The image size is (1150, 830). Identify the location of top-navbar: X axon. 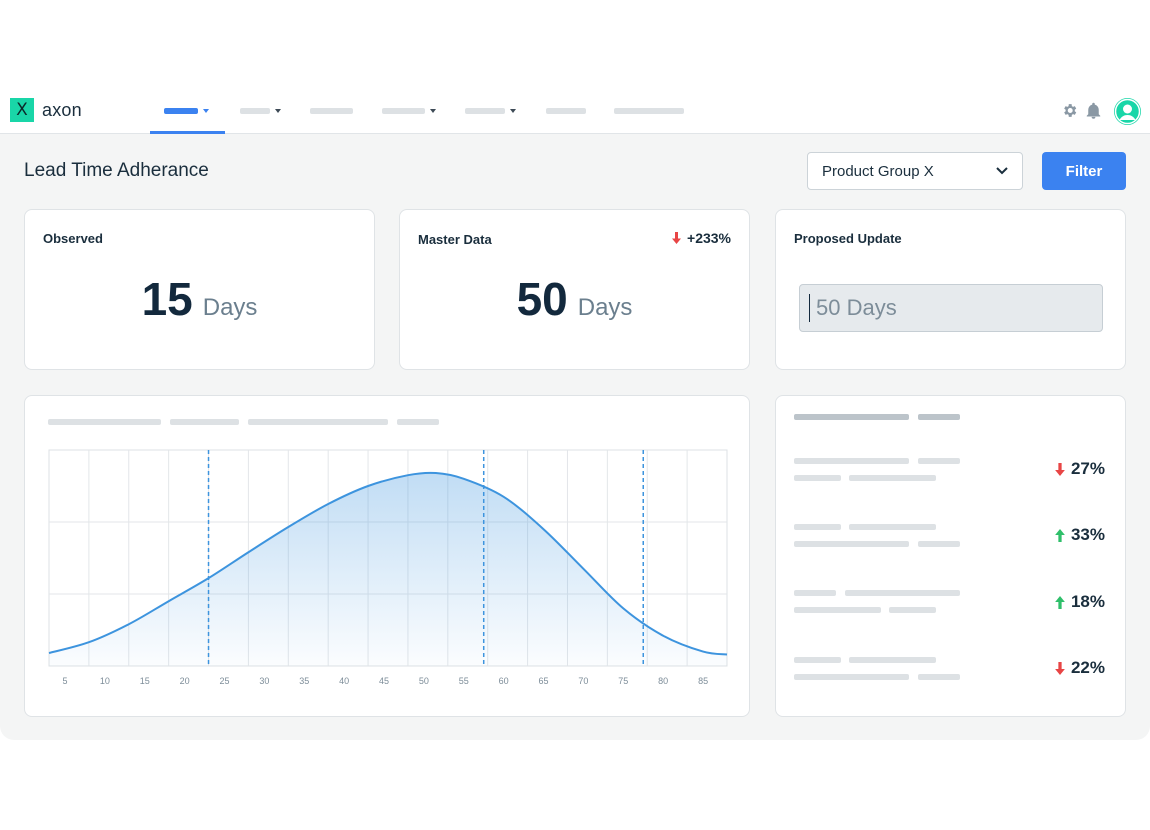
(575, 111).